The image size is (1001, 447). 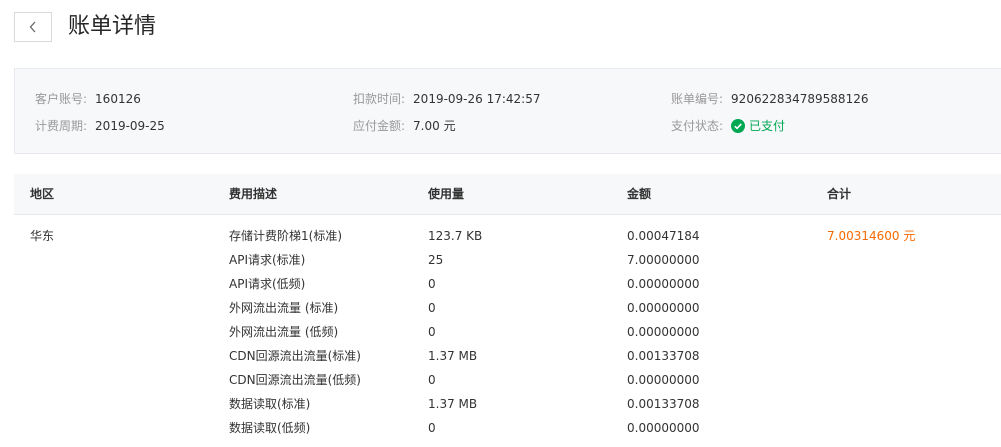 What do you see at coordinates (118, 99) in the screenshot?
I see `customer-account-value: 160126` at bounding box center [118, 99].